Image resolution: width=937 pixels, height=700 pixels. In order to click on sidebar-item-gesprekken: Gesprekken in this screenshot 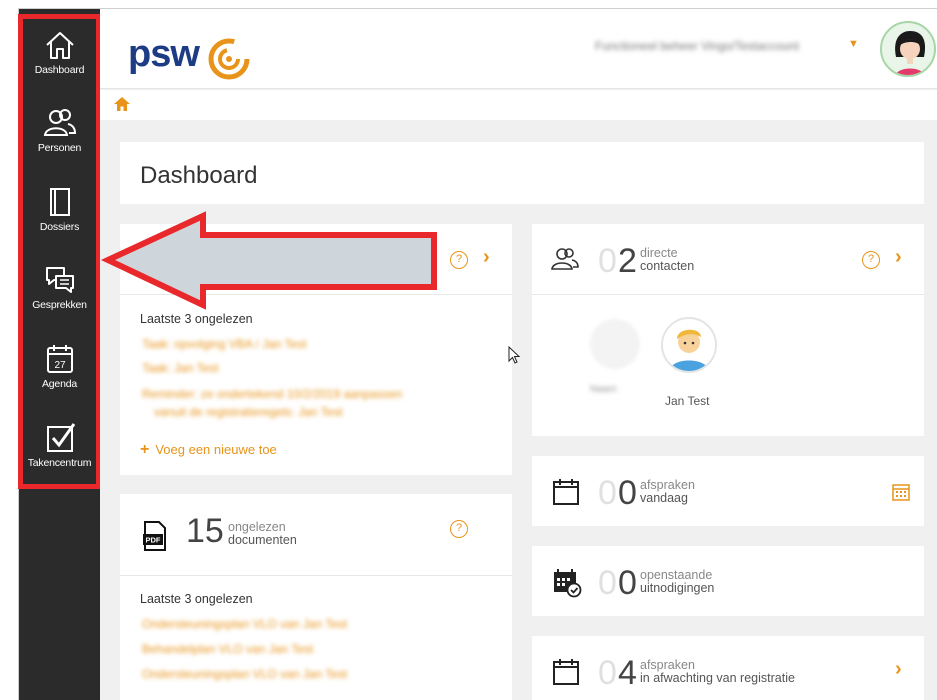, I will do `click(59, 287)`.